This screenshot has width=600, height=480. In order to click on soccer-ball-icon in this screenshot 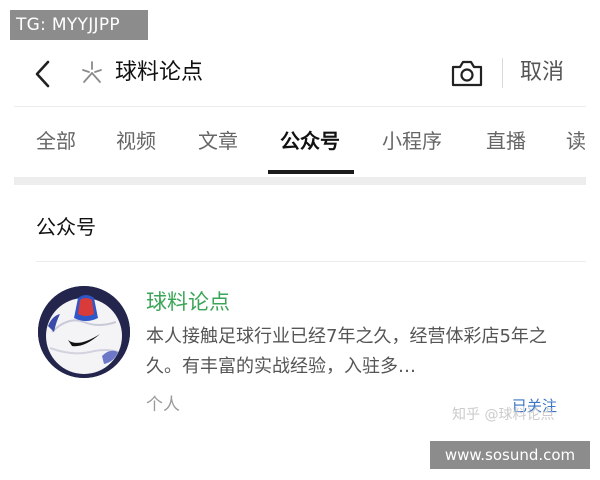, I will do `click(84, 332)`.